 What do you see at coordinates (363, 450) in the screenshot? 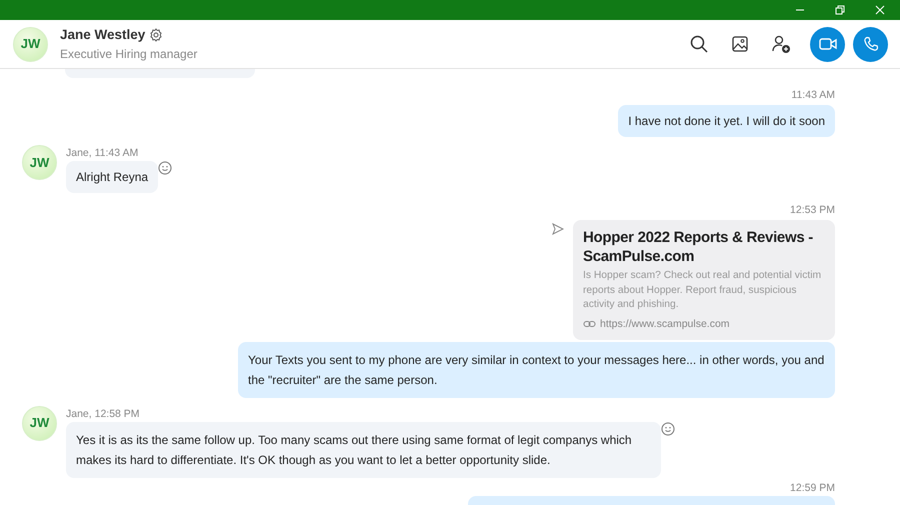
I see `message-bubble: Yes it is as its the same follow up. Too many scams out there using same format of legit companys which makes its hard to differentiate. It's OK though as you want to let a better opportunity slide.` at bounding box center [363, 450].